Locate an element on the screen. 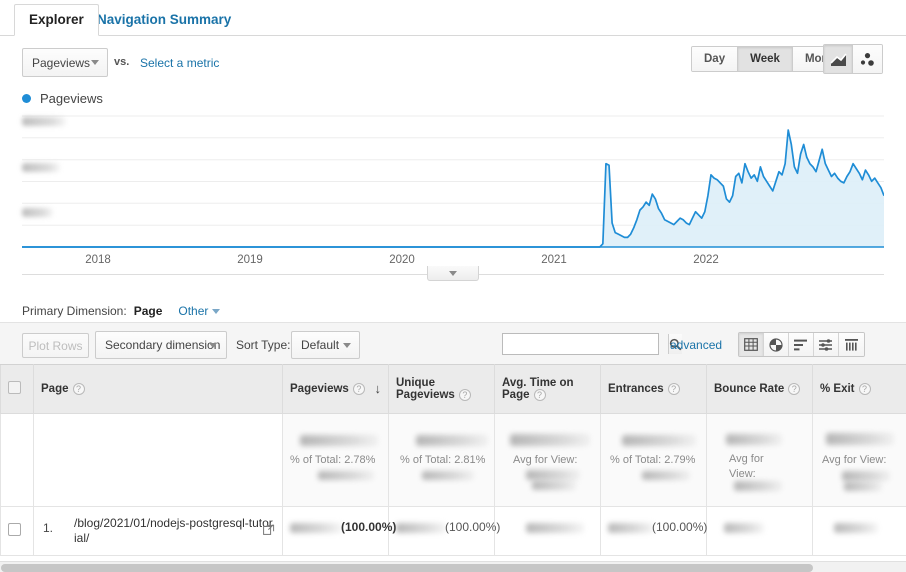 The image size is (906, 572). x-tick-label: 2022 is located at coordinates (706, 260).